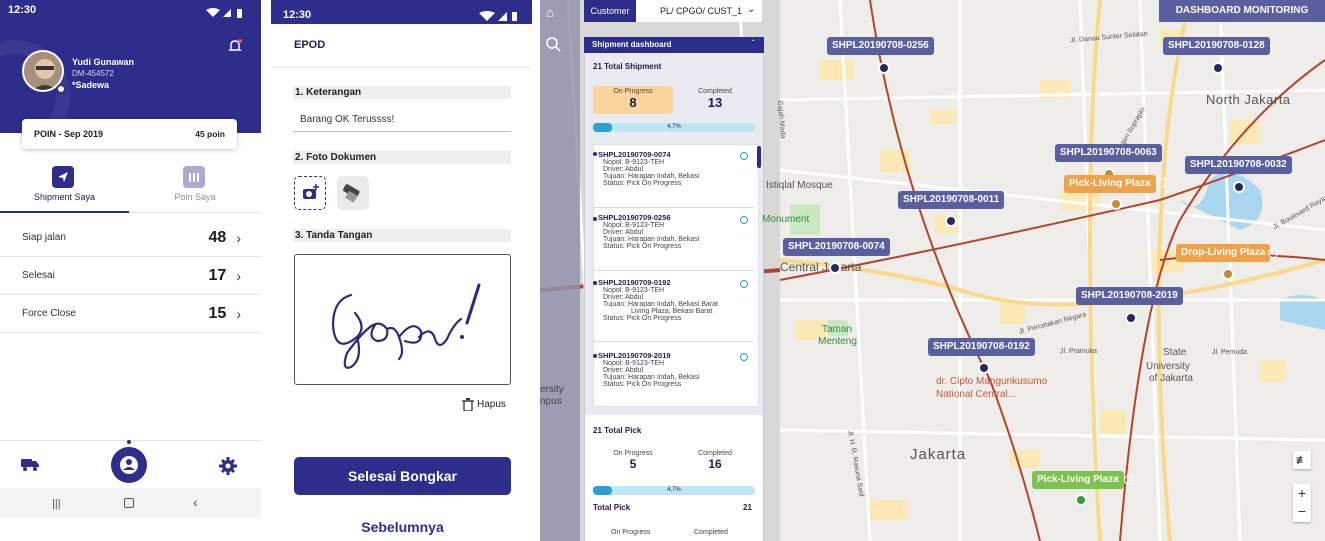 Image resolution: width=1325 pixels, height=541 pixels. What do you see at coordinates (130, 238) in the screenshot?
I see `stat-row-siap-jalan: Siap jalan 48 ›` at bounding box center [130, 238].